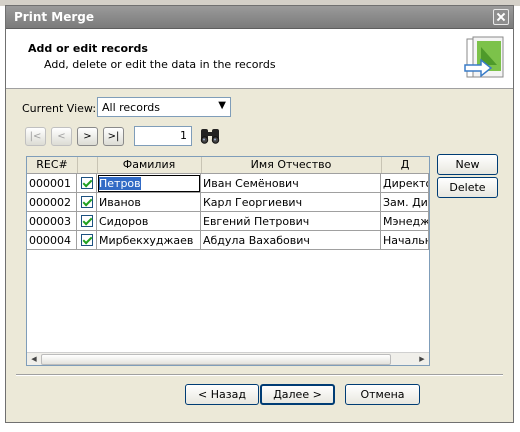 Image resolution: width=520 pixels, height=432 pixels. Describe the element at coordinates (405, 221) in the screenshot. I see `position-cell: Мэнедж` at that location.